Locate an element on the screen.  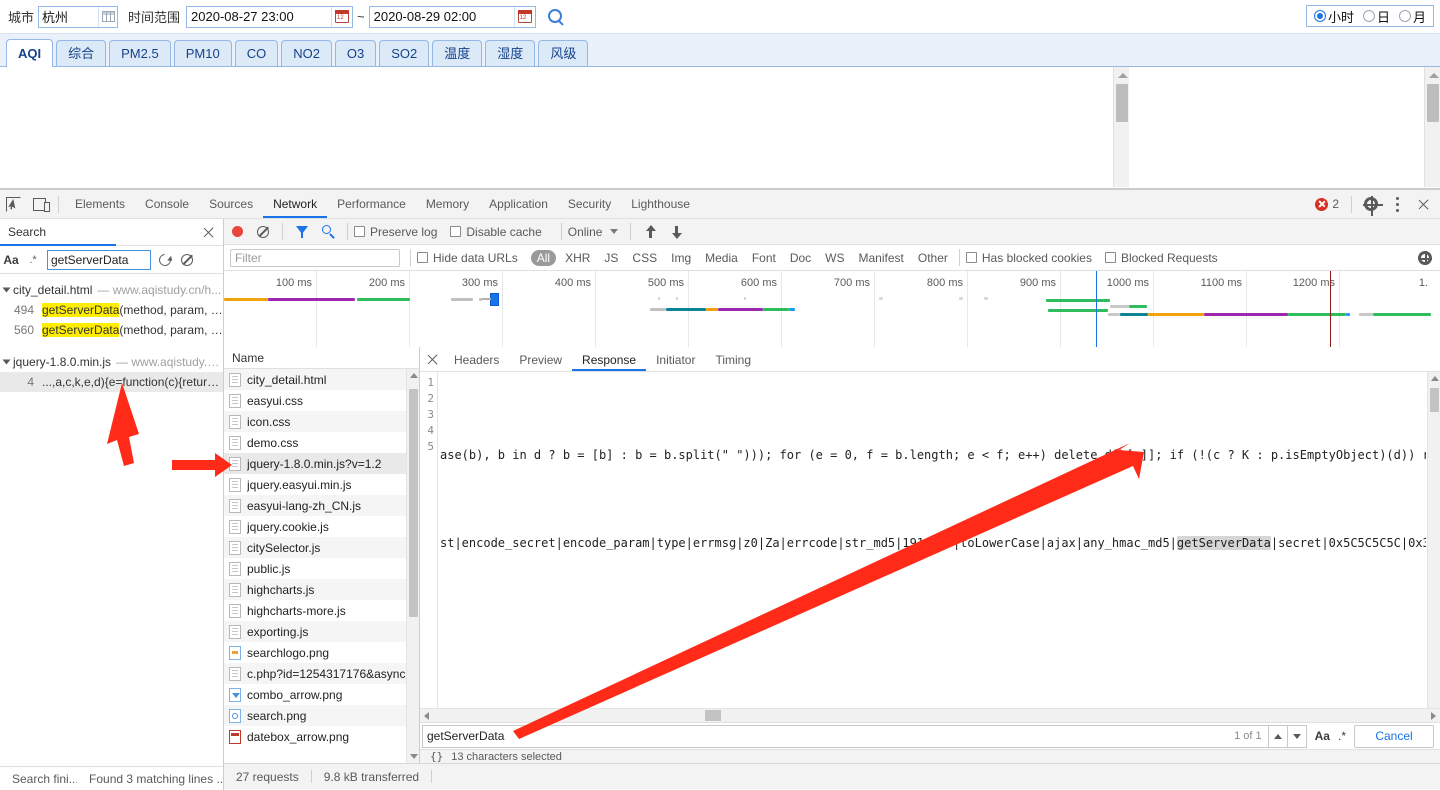
city-input is located at coordinates (69, 16).